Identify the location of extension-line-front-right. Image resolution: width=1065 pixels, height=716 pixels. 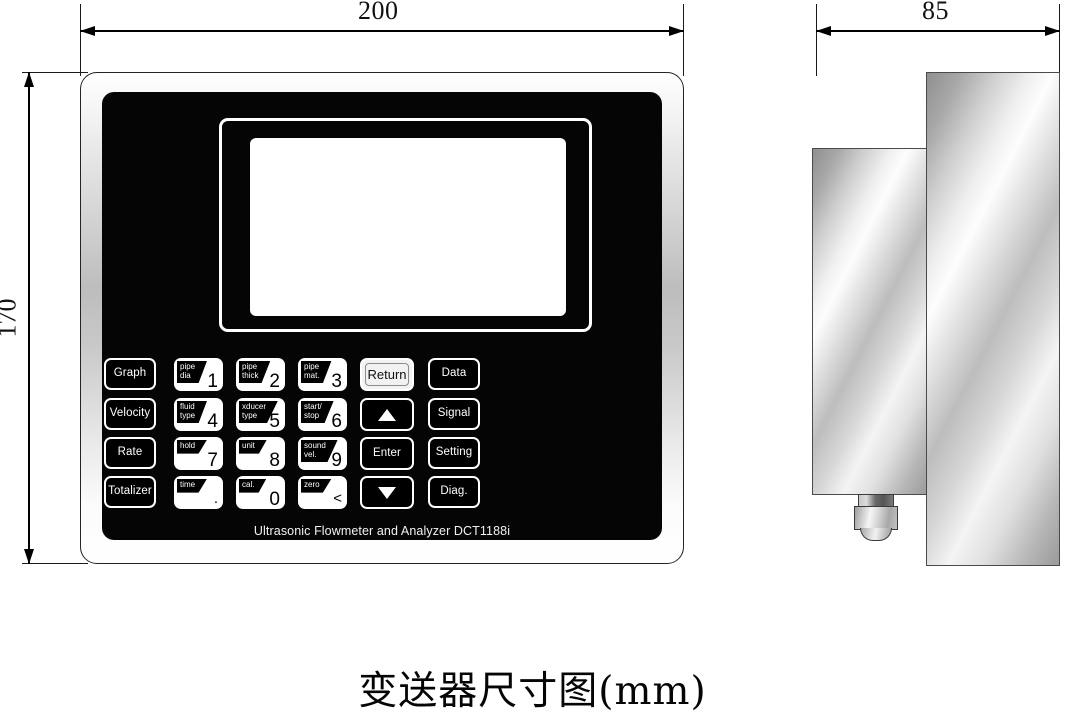
(683, 40).